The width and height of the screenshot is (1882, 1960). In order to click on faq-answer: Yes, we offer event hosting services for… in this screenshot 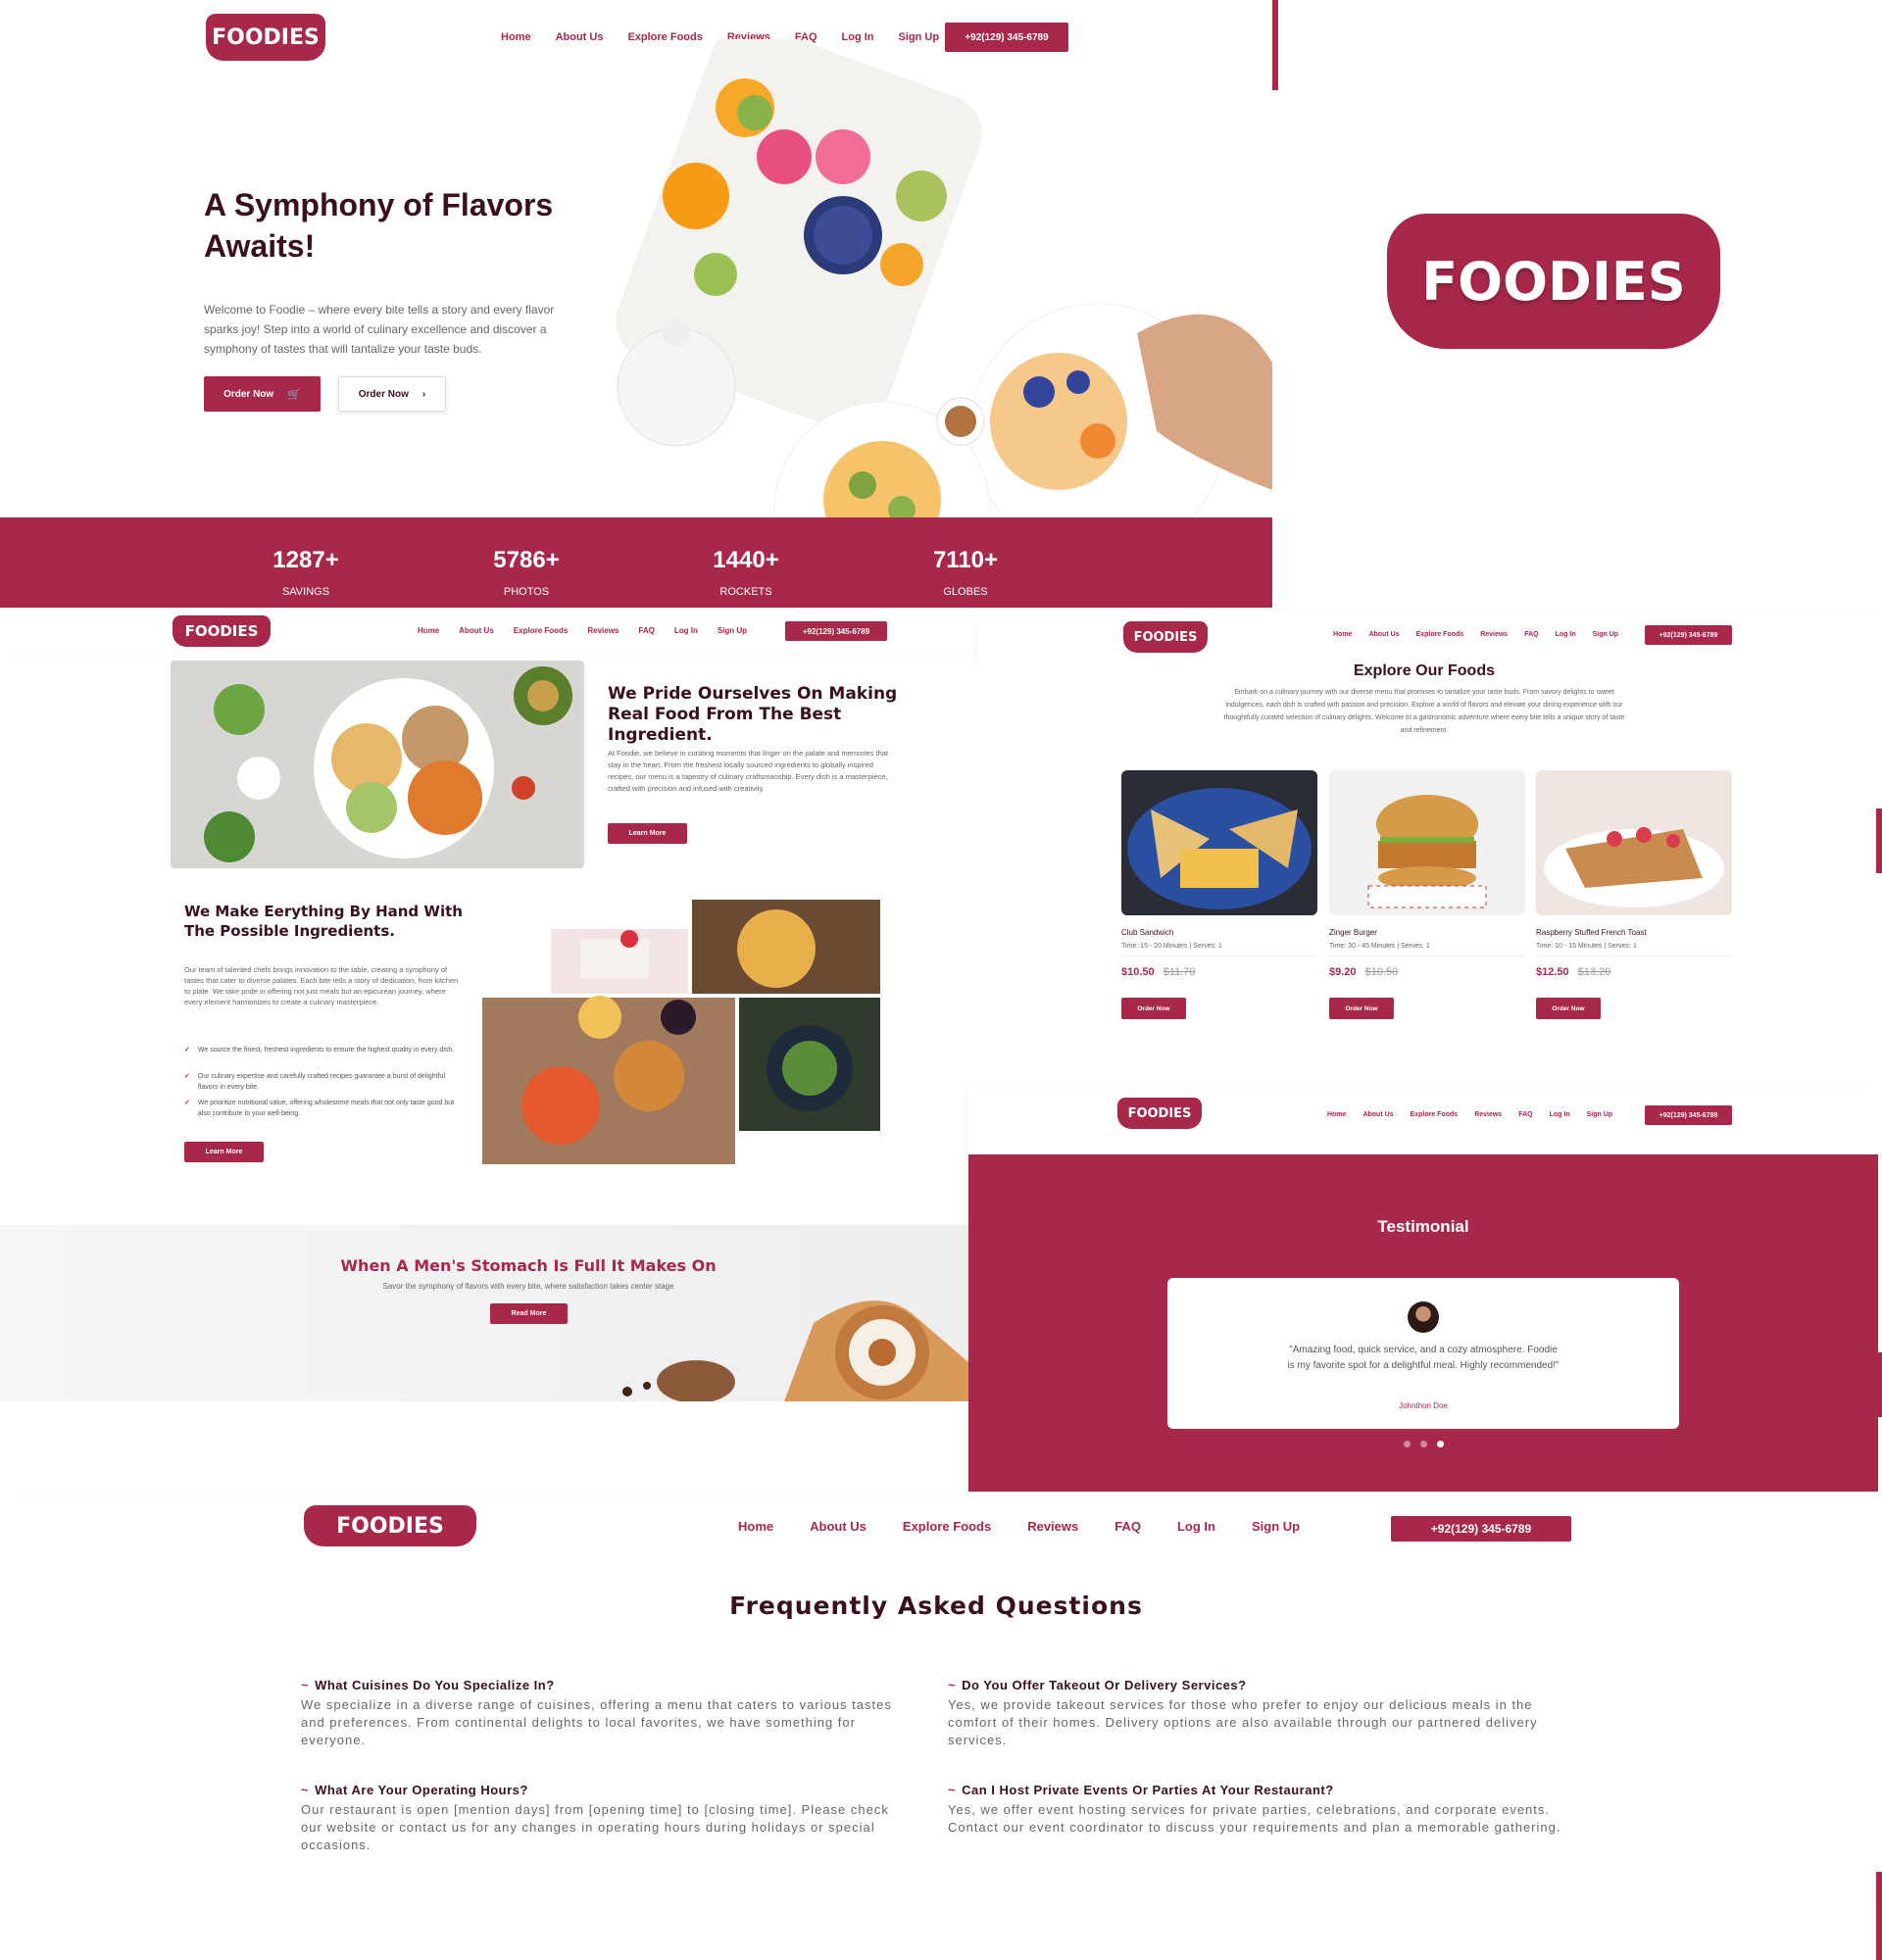, I will do `click(1254, 1818)`.